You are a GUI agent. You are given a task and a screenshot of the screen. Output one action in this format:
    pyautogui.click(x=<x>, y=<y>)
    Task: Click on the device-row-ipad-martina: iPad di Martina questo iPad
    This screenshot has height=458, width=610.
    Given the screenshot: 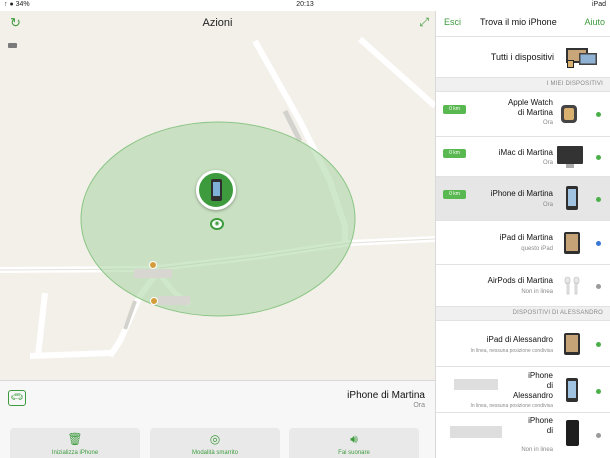 What is the action you would take?
    pyautogui.click(x=523, y=243)
    